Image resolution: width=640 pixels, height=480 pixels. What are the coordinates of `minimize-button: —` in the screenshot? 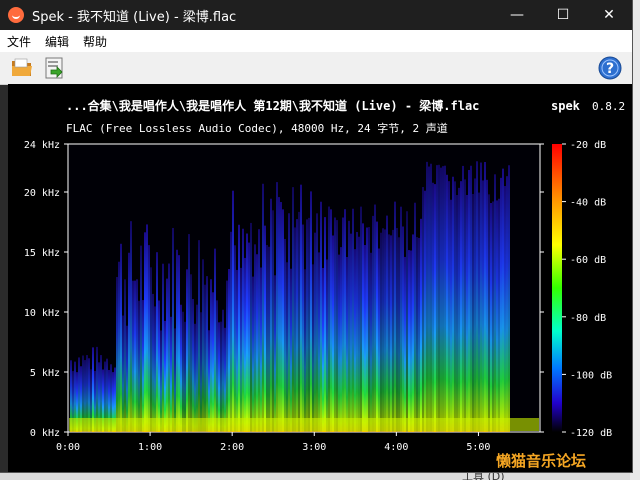 It's located at (517, 15).